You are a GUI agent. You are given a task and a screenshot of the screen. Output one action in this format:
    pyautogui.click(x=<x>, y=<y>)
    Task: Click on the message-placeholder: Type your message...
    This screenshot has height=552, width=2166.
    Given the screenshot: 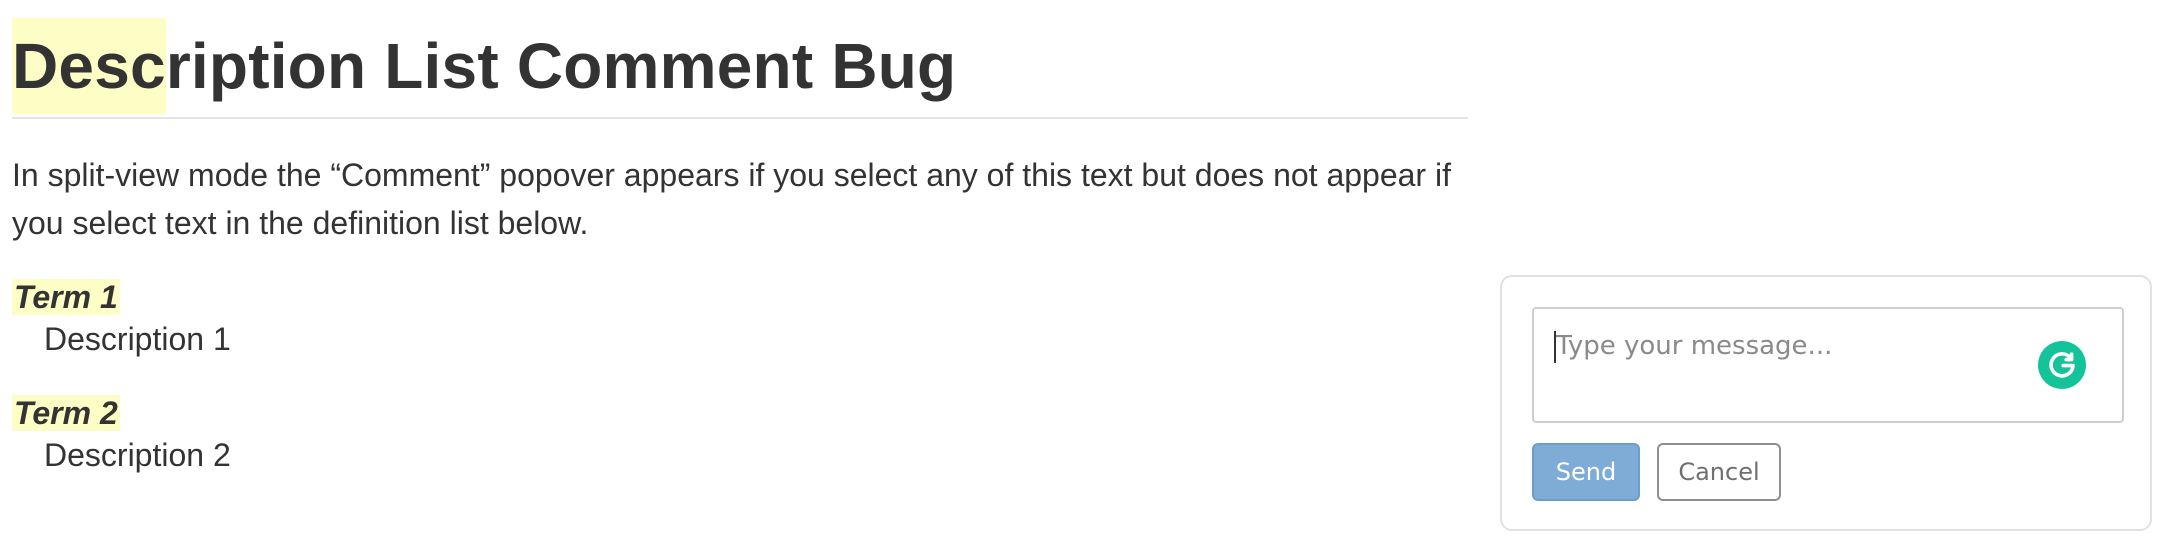 What is the action you would take?
    pyautogui.click(x=1694, y=346)
    